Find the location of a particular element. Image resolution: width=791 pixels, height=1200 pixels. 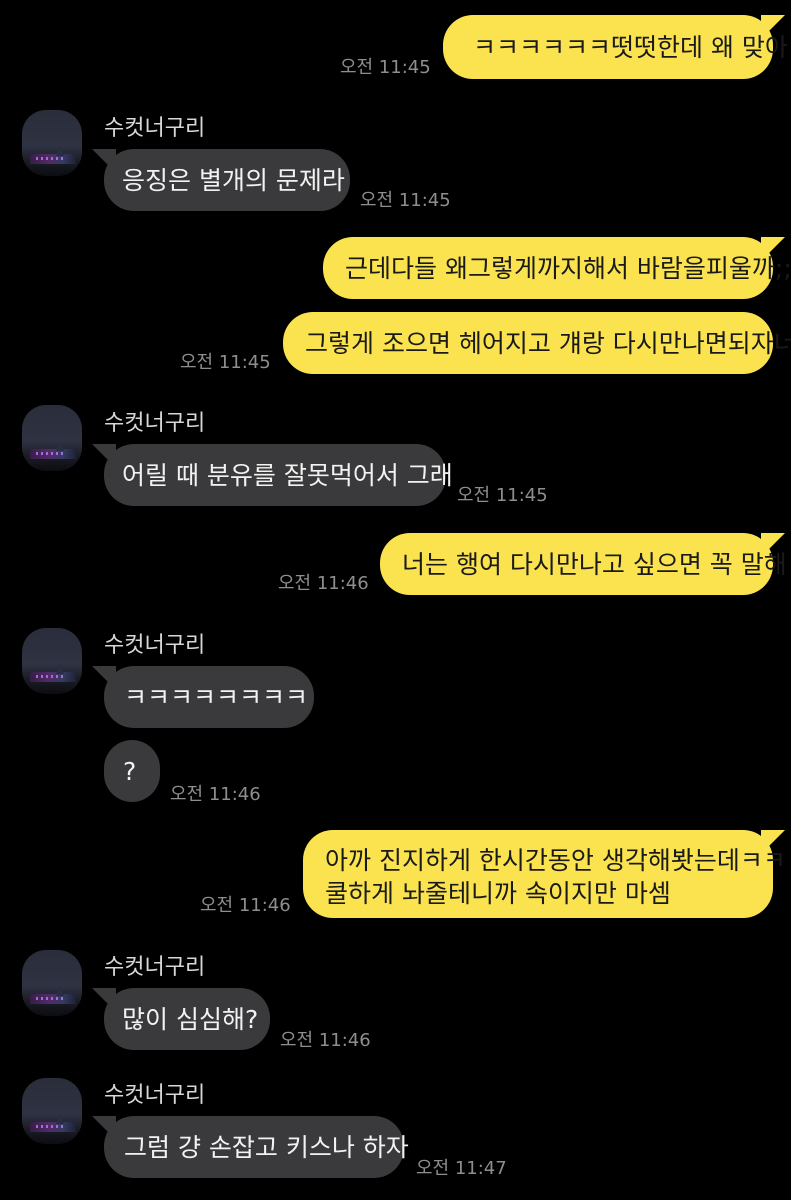

message-text: ? is located at coordinates (130, 771).